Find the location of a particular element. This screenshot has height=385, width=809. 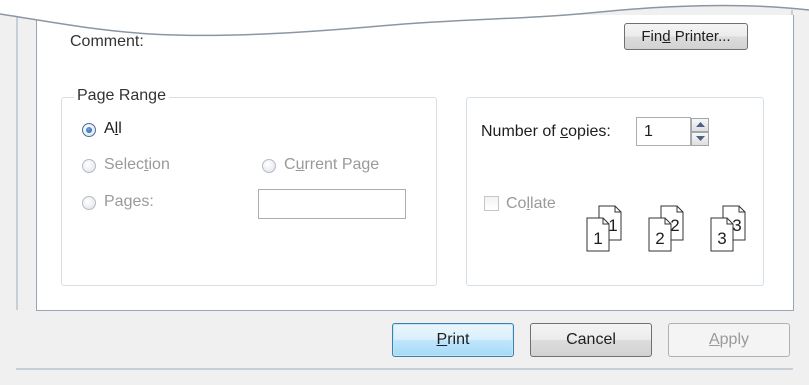

collate-page-1-back: 1 is located at coordinates (612, 225).